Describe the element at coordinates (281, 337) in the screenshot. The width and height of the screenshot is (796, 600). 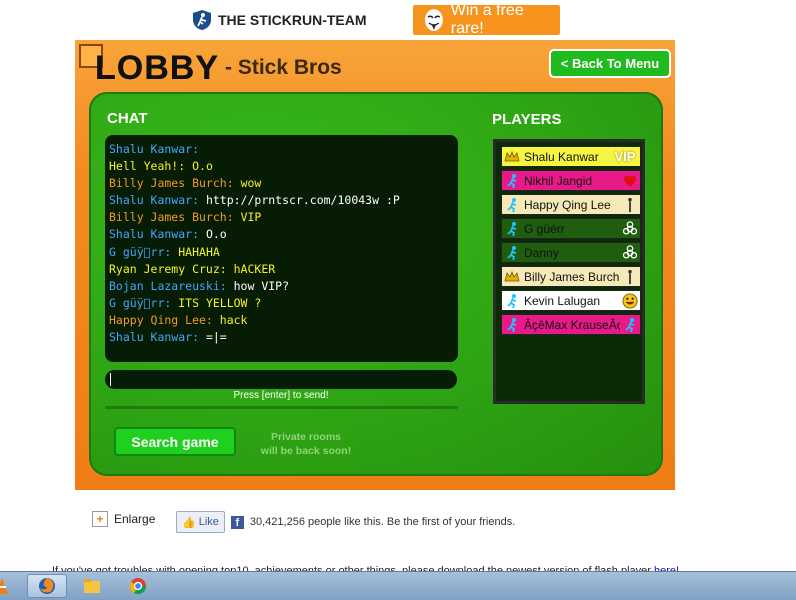
I see `chat-message: Shalu Kanwar: =|=` at that location.